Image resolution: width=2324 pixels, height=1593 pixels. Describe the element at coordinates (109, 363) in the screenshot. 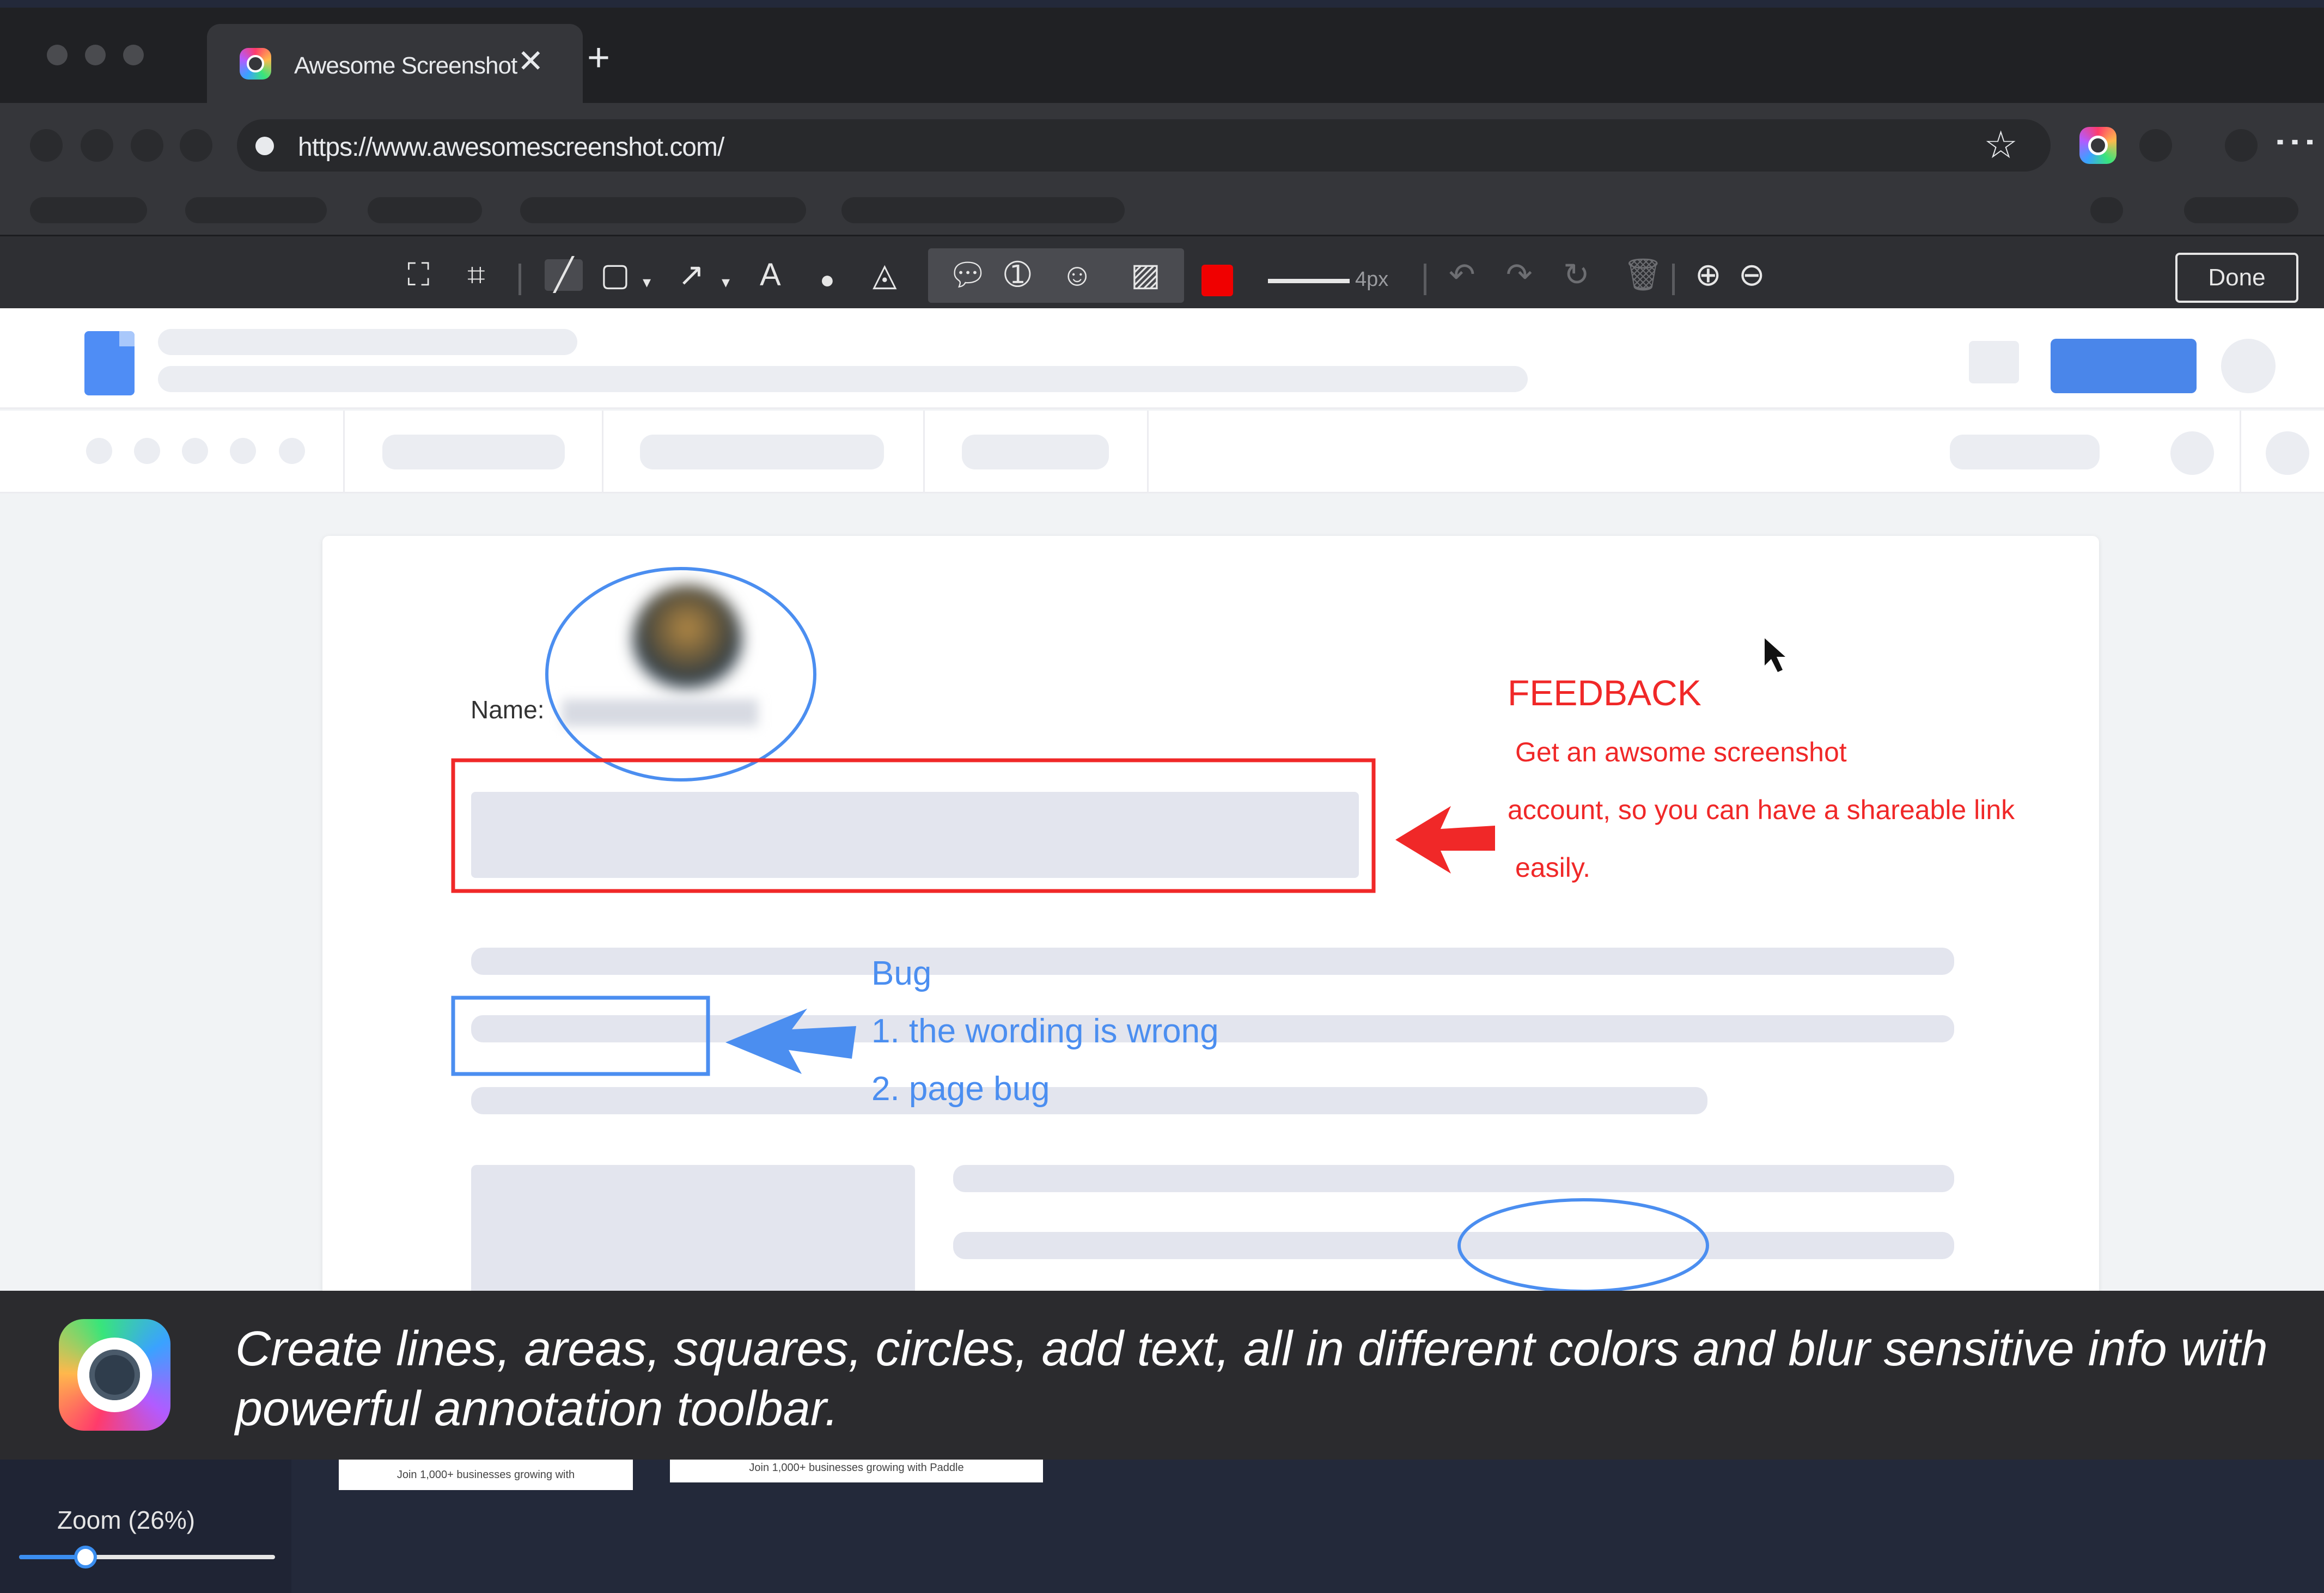

I see `google-docs-icon` at that location.